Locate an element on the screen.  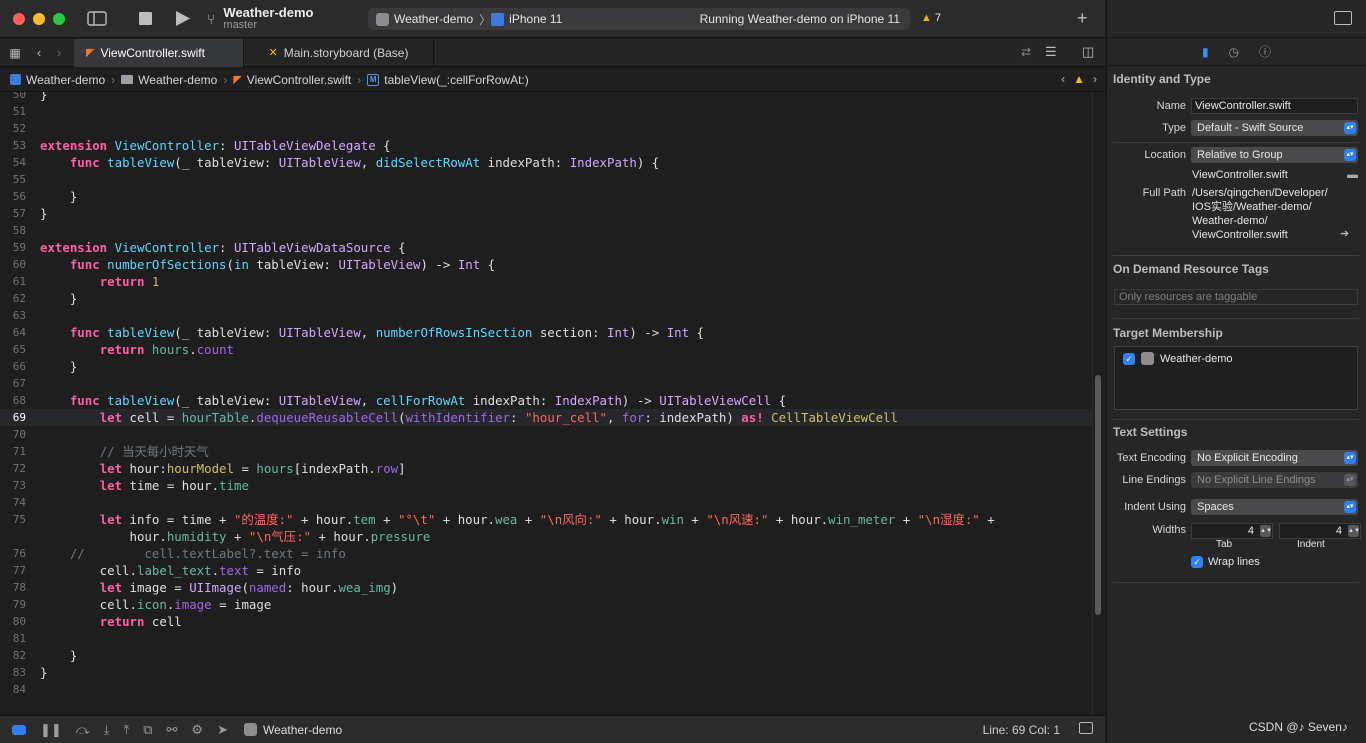
code-line: 65 return hours.count is located at coordinates (546, 349).